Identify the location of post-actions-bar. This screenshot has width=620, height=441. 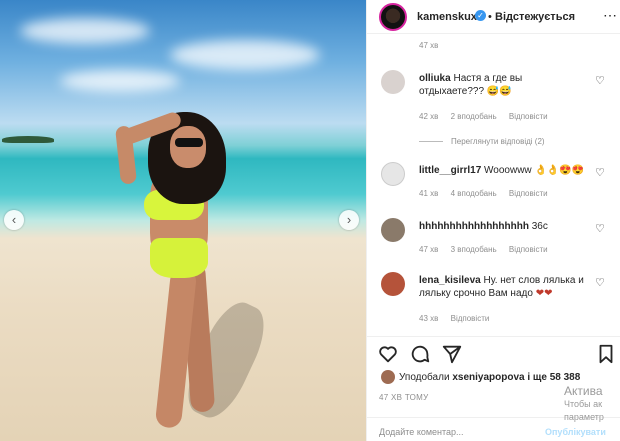
(493, 352).